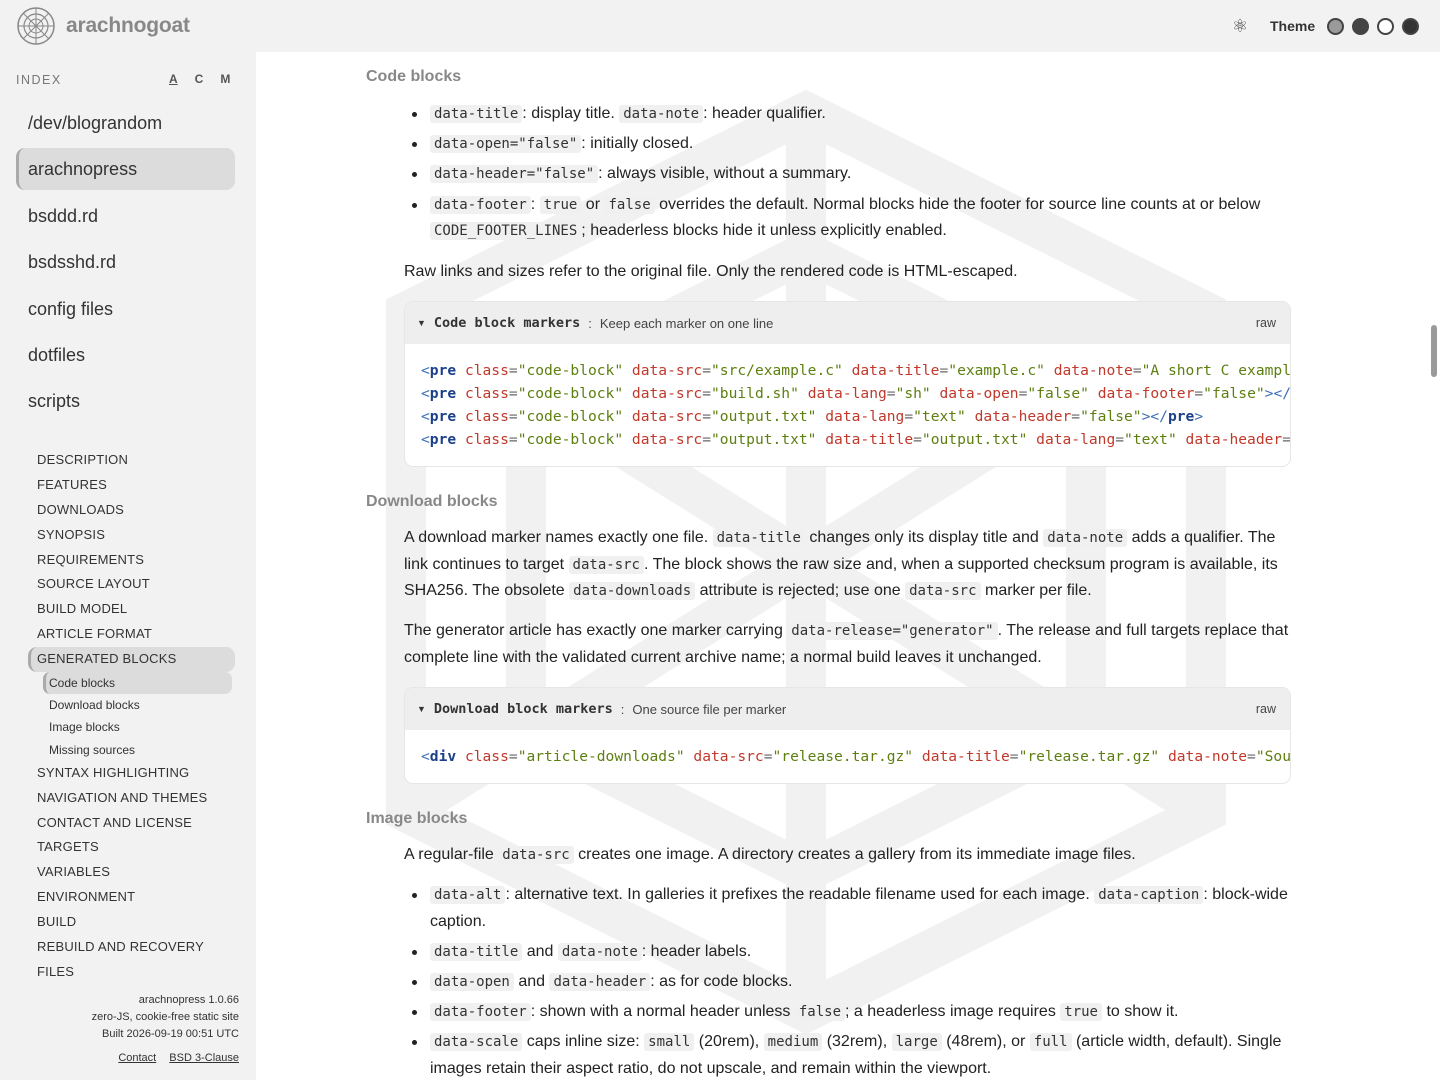  Describe the element at coordinates (125, 169) in the screenshot. I see `sidebar-project-item: arachnopress` at that location.